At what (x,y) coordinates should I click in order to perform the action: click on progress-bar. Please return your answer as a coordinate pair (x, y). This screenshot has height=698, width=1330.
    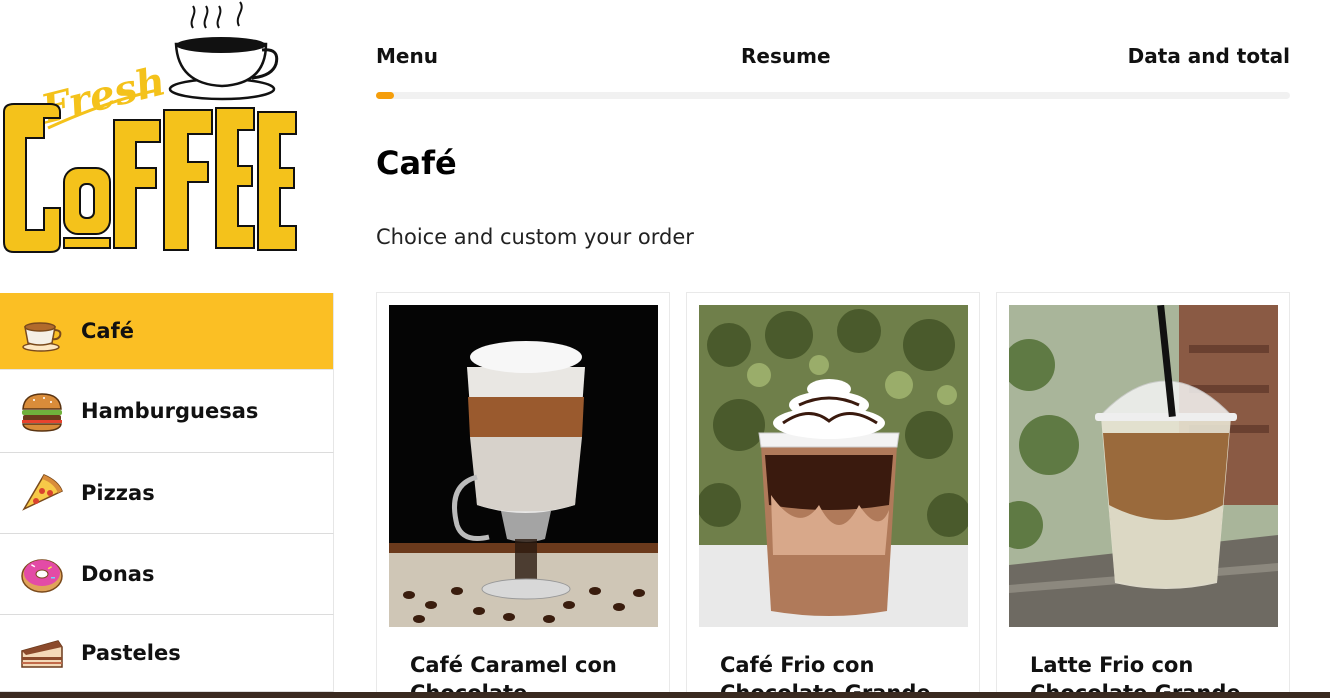
    Looking at the image, I should click on (833, 95).